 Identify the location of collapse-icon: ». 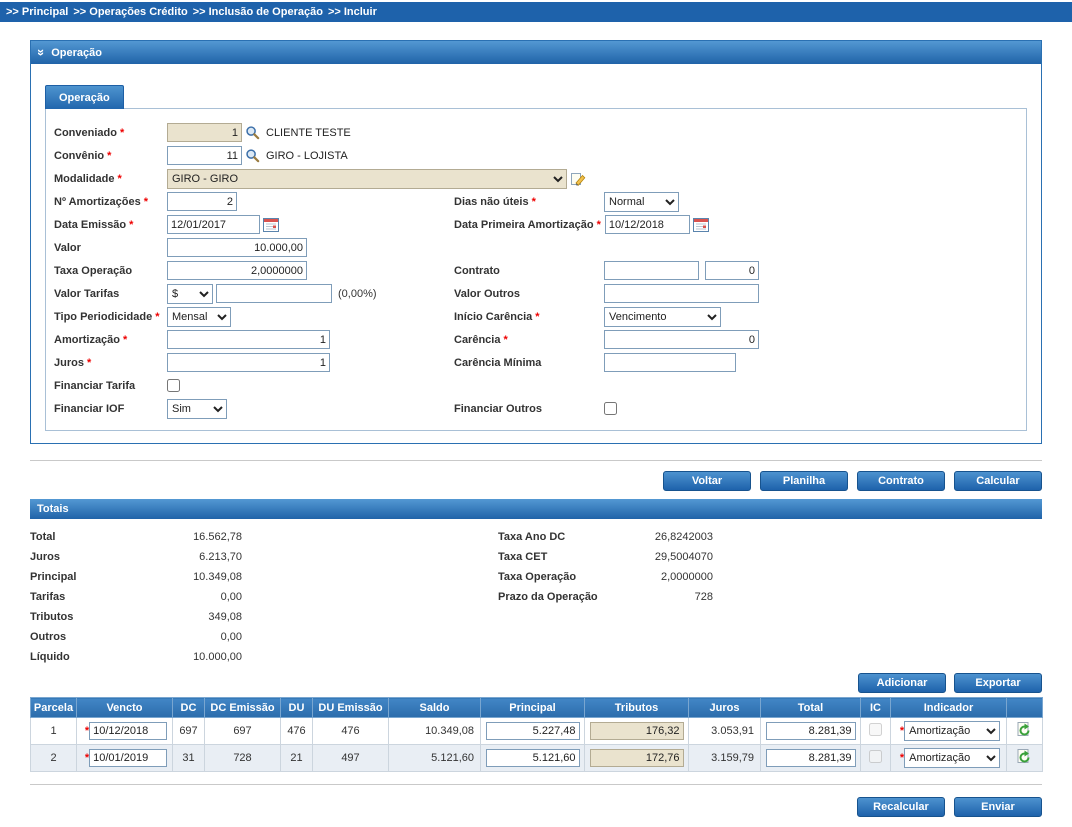
(41, 52).